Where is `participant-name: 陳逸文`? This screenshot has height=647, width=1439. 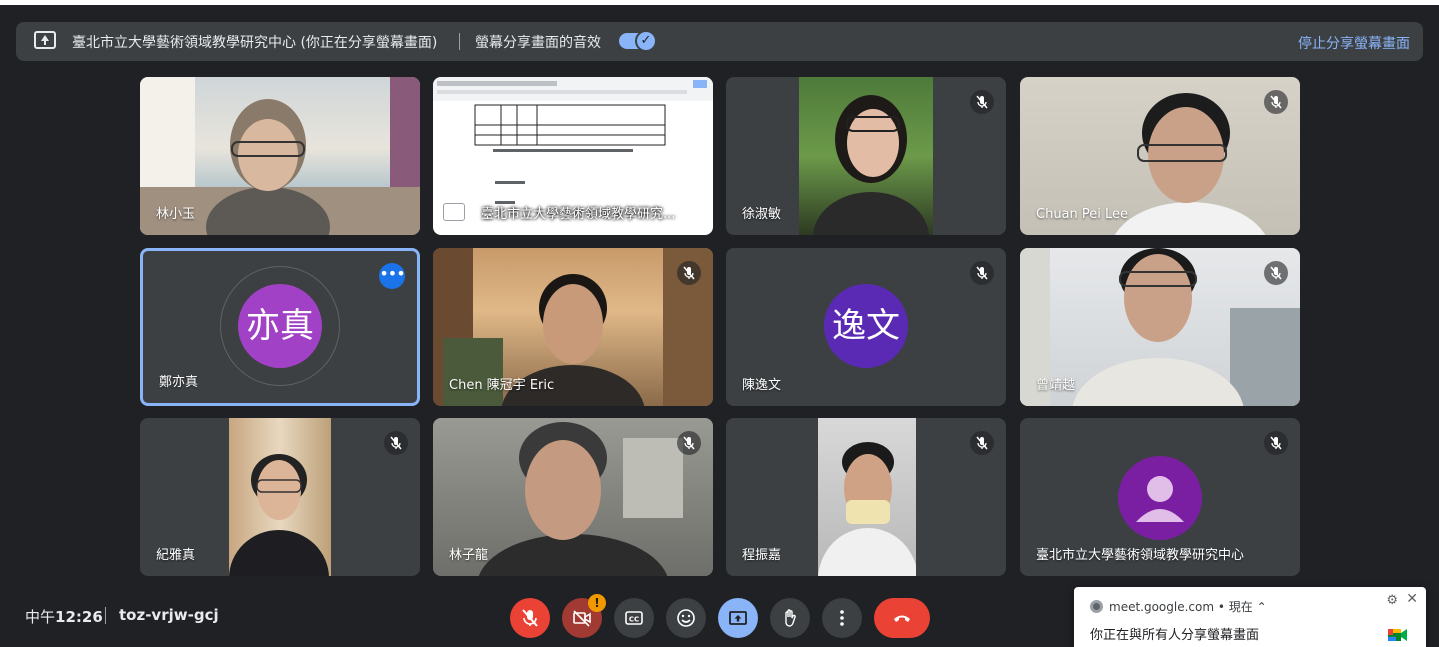 participant-name: 陳逸文 is located at coordinates (762, 385).